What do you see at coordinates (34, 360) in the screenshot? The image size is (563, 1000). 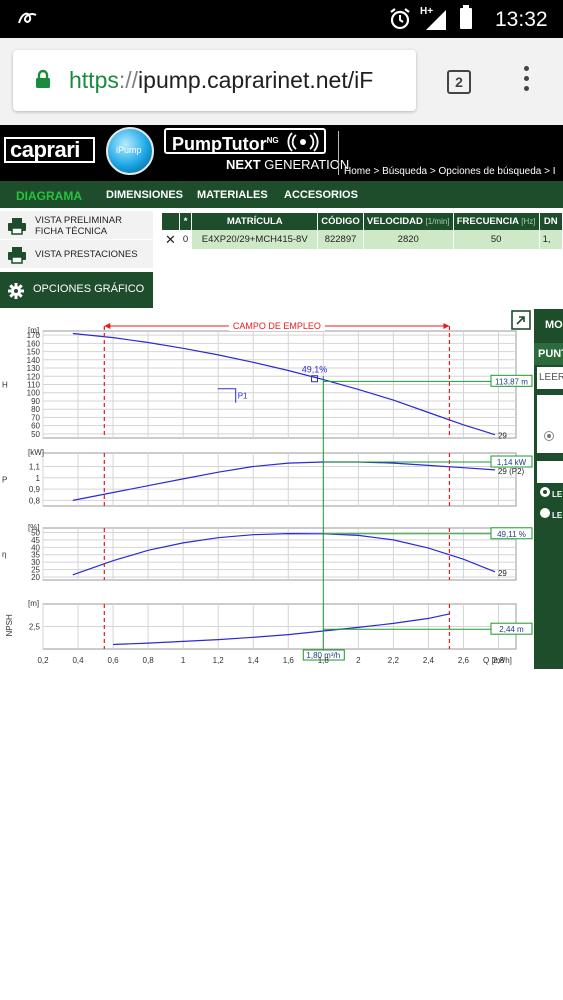 I see `y-tick-label: 140` at bounding box center [34, 360].